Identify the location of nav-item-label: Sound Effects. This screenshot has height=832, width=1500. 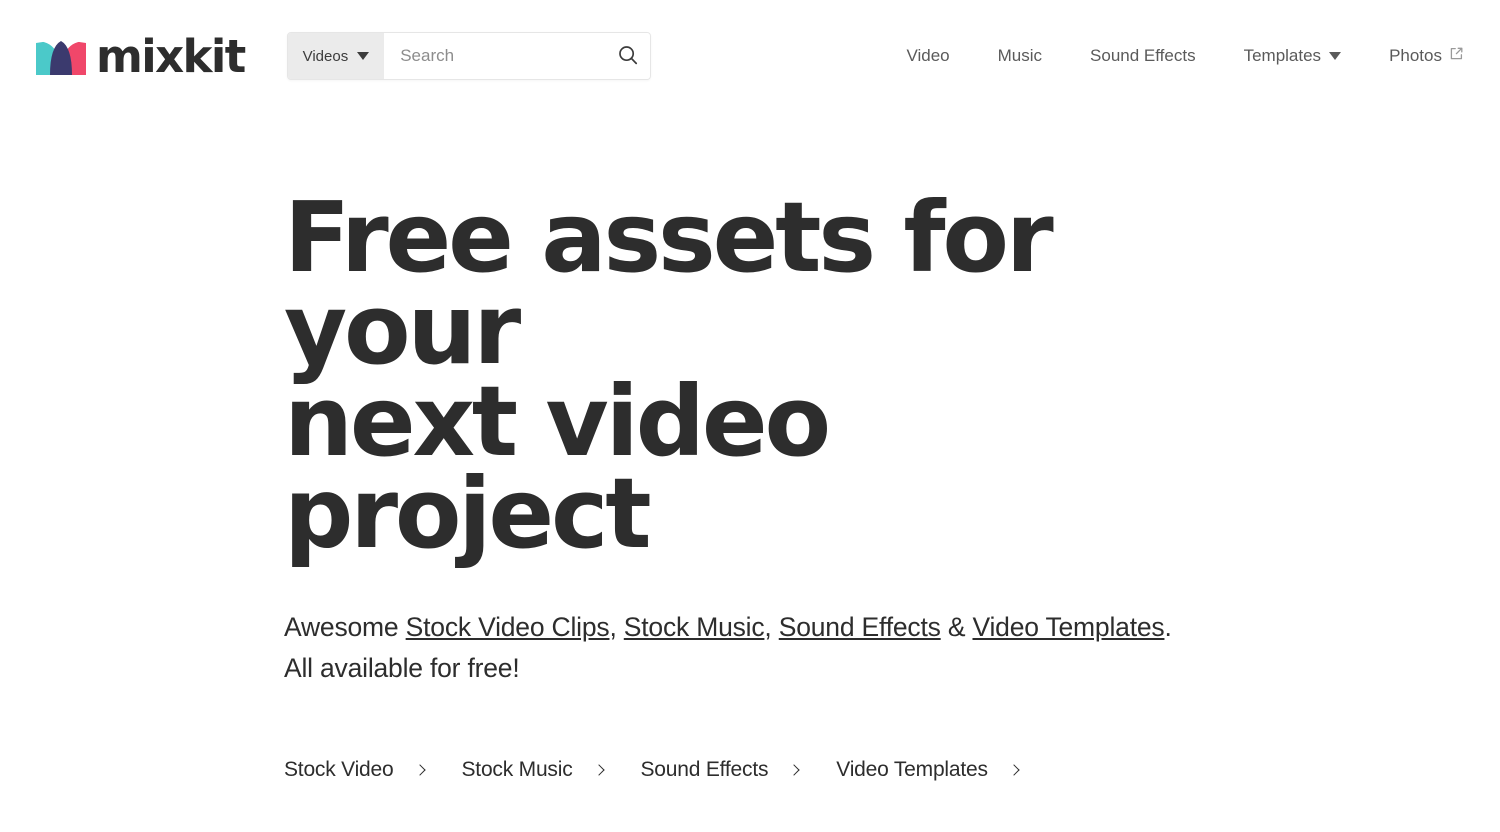
(1143, 55).